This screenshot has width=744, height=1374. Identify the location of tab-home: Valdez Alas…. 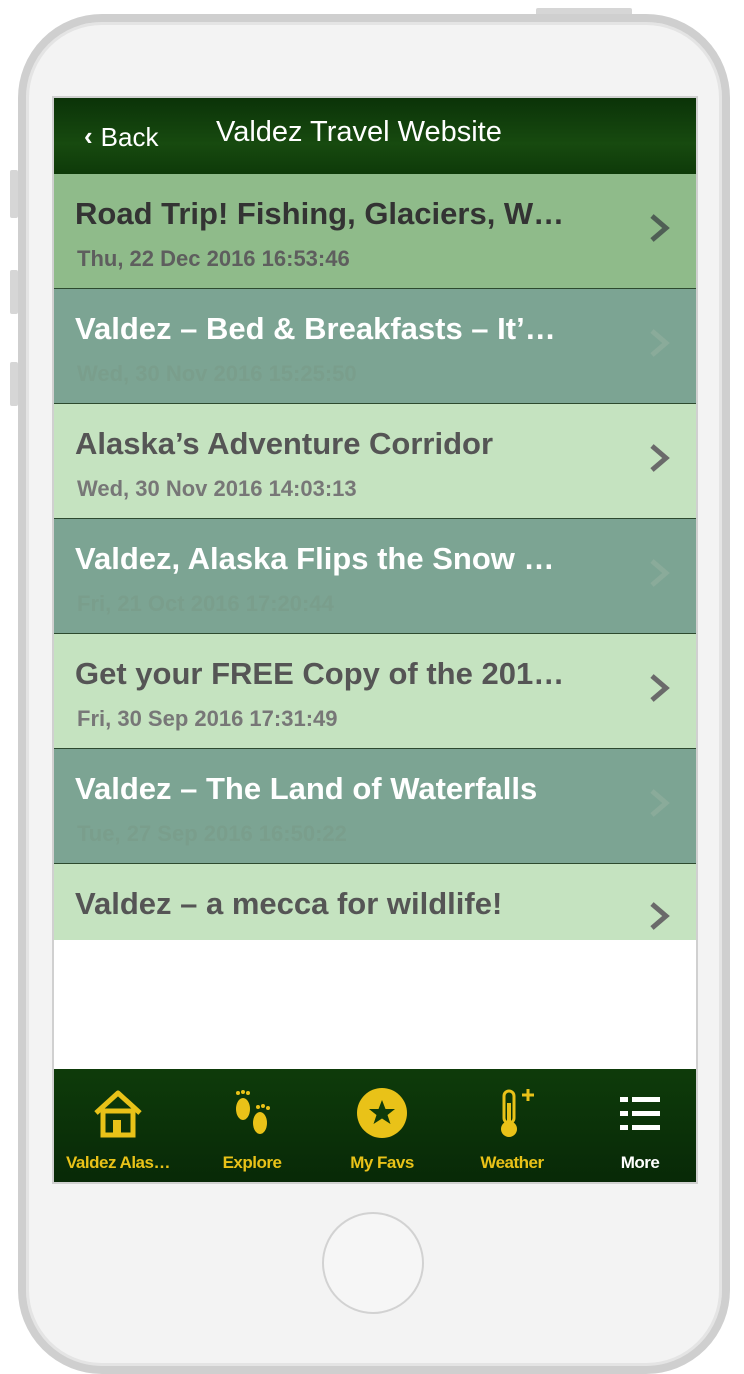
(118, 1125).